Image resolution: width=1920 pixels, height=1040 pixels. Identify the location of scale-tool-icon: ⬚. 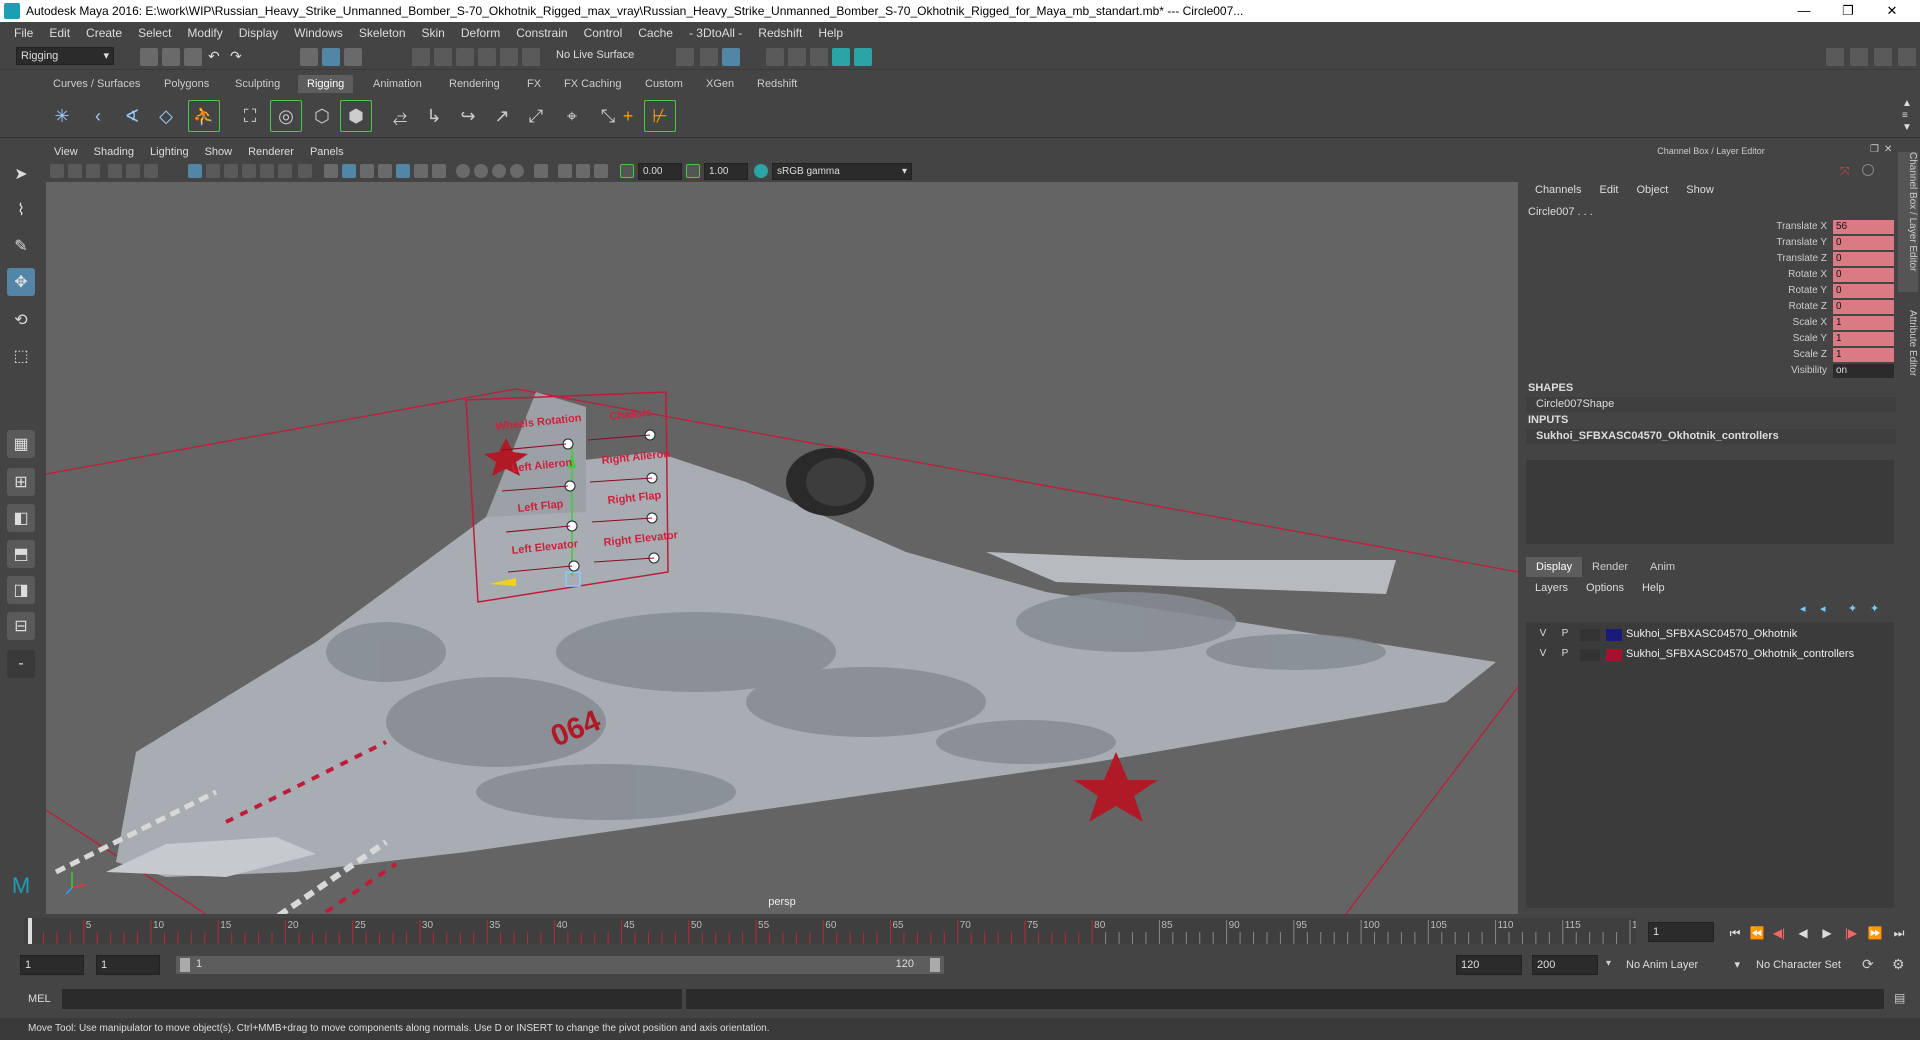
(21, 356).